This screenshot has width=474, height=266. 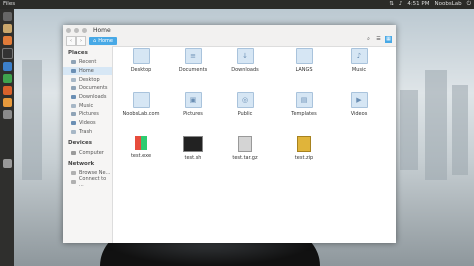 I want to click on files-launcher-icon, so click(x=7, y=28).